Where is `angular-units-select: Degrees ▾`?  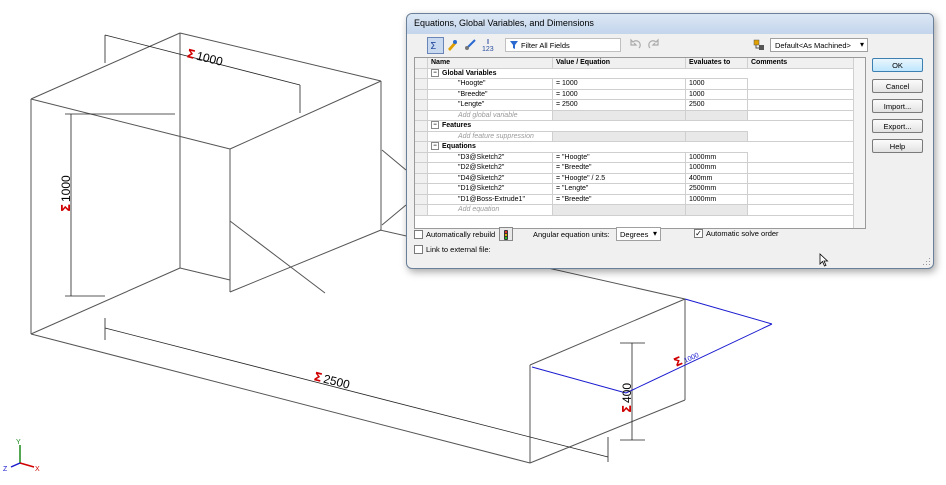
angular-units-select: Degrees ▾ is located at coordinates (638, 234).